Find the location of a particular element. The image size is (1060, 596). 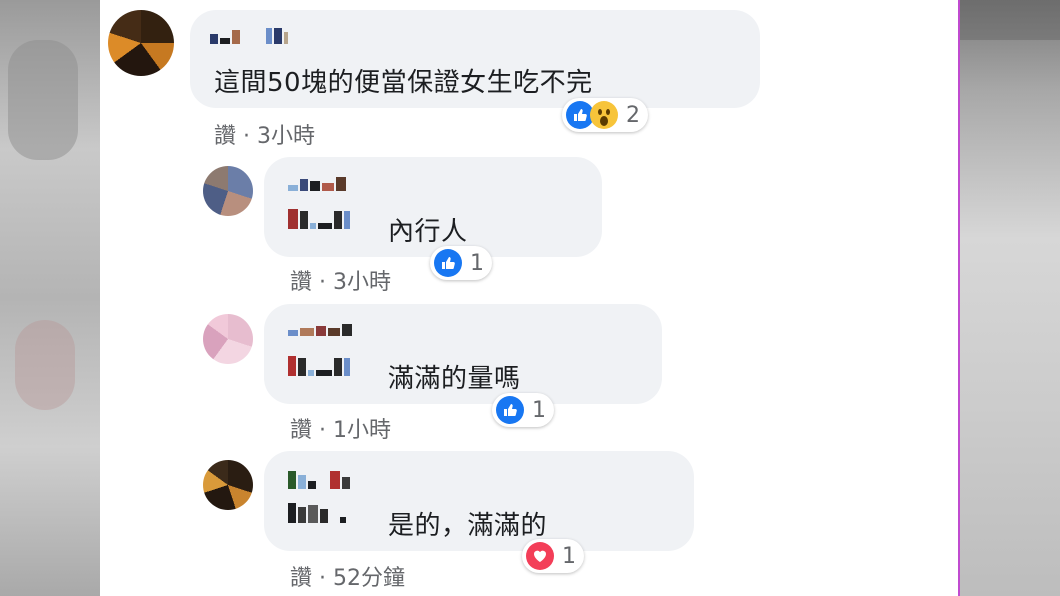

reaction-summary: 2 is located at coordinates (605, 115).